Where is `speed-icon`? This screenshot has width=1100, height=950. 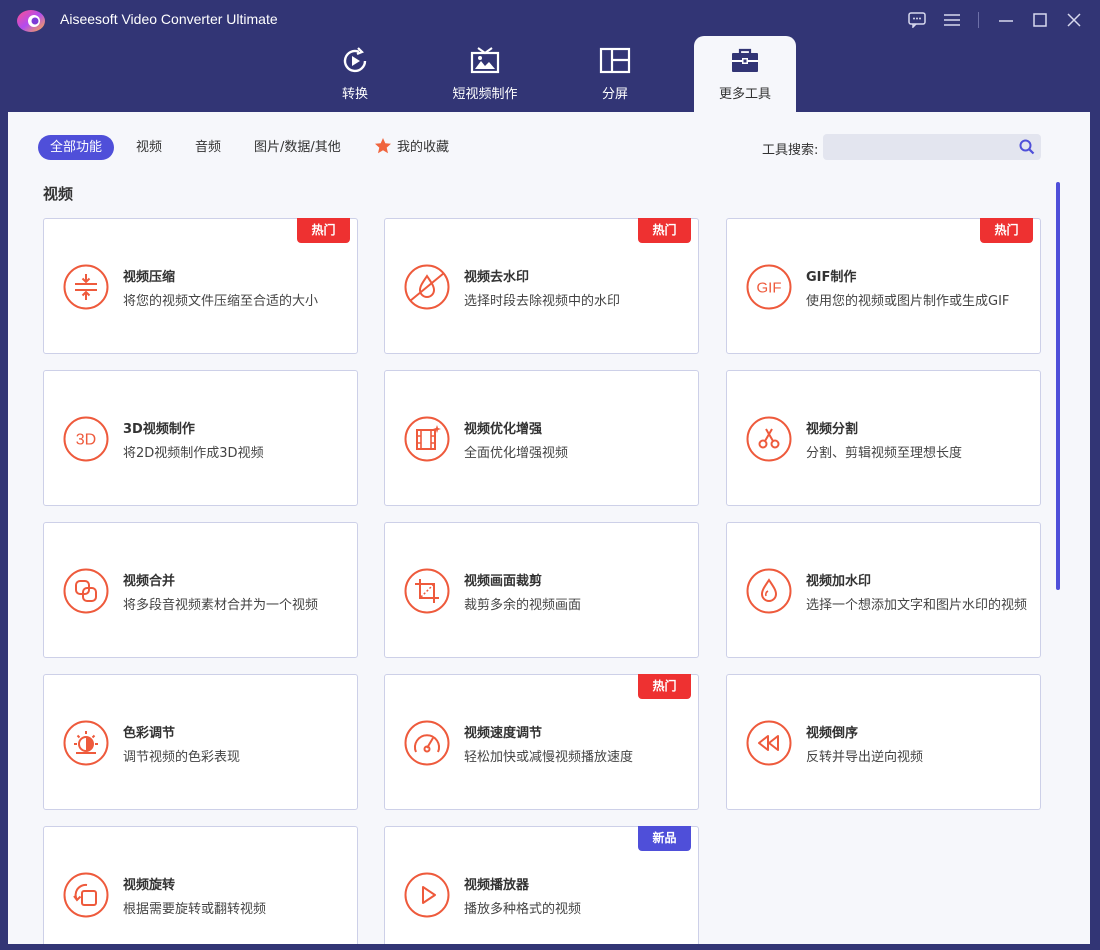 speed-icon is located at coordinates (427, 743).